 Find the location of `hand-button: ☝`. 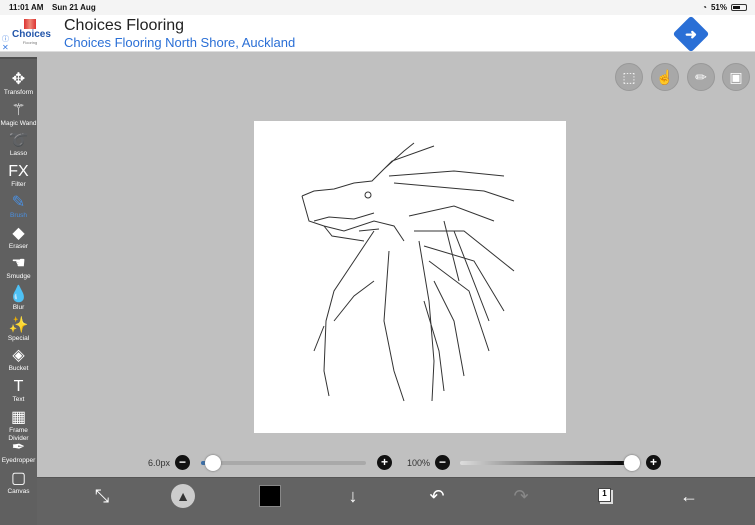

hand-button: ☝ is located at coordinates (665, 77).